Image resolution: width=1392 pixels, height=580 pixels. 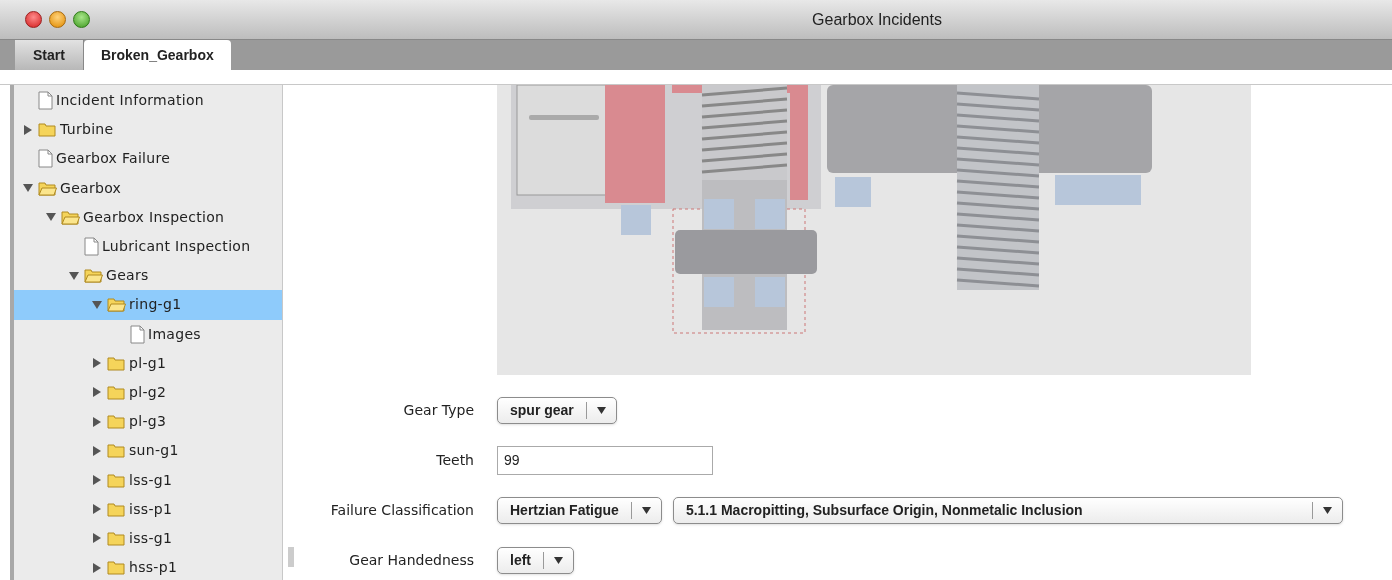 I want to click on field-label: Gear Type, so click(x=438, y=410).